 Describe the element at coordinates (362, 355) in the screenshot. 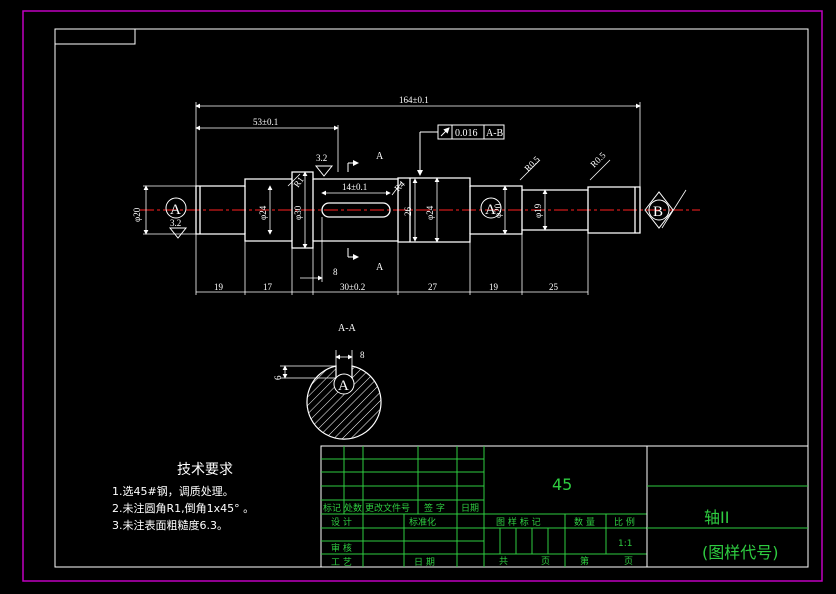

I see `section-key-width: 8` at that location.